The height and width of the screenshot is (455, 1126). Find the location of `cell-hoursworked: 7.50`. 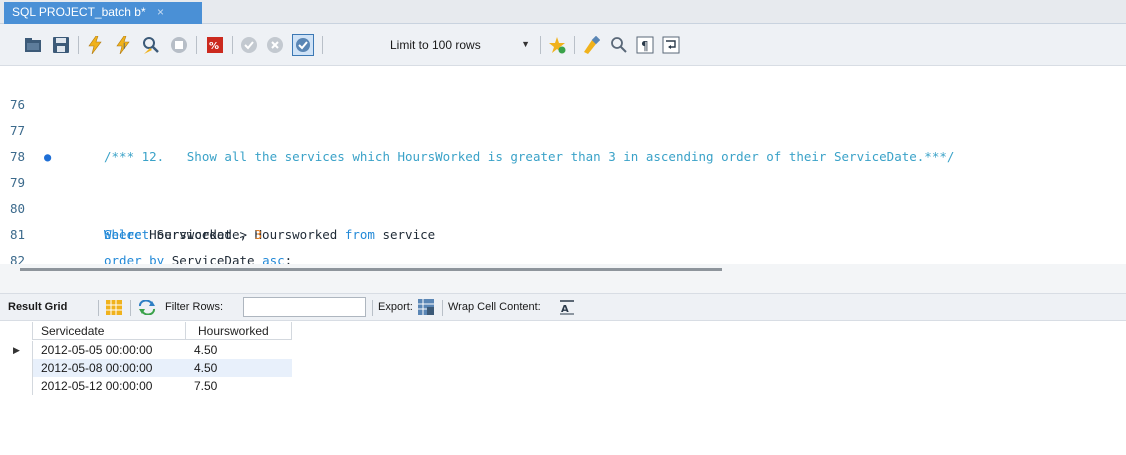

cell-hoursworked: 7.50 is located at coordinates (239, 386).